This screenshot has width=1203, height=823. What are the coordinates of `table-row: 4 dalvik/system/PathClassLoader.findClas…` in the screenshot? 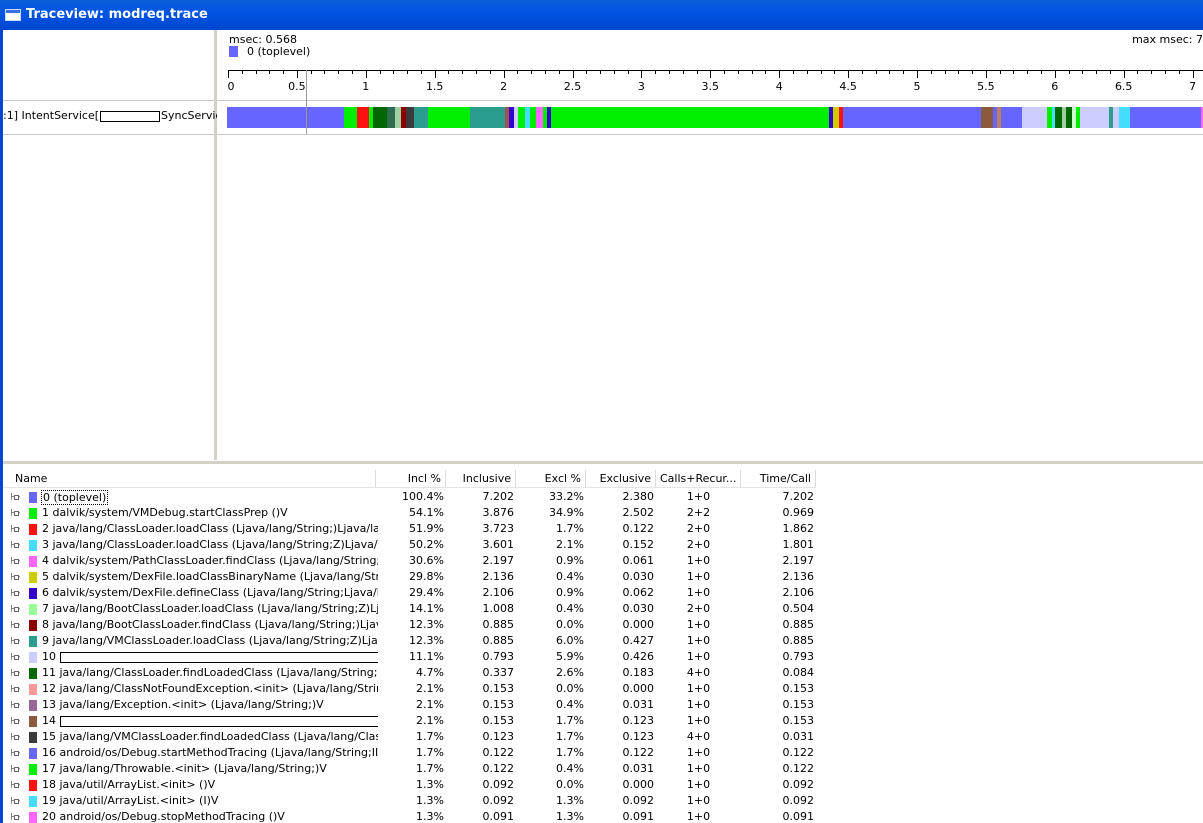 It's located at (409, 561).